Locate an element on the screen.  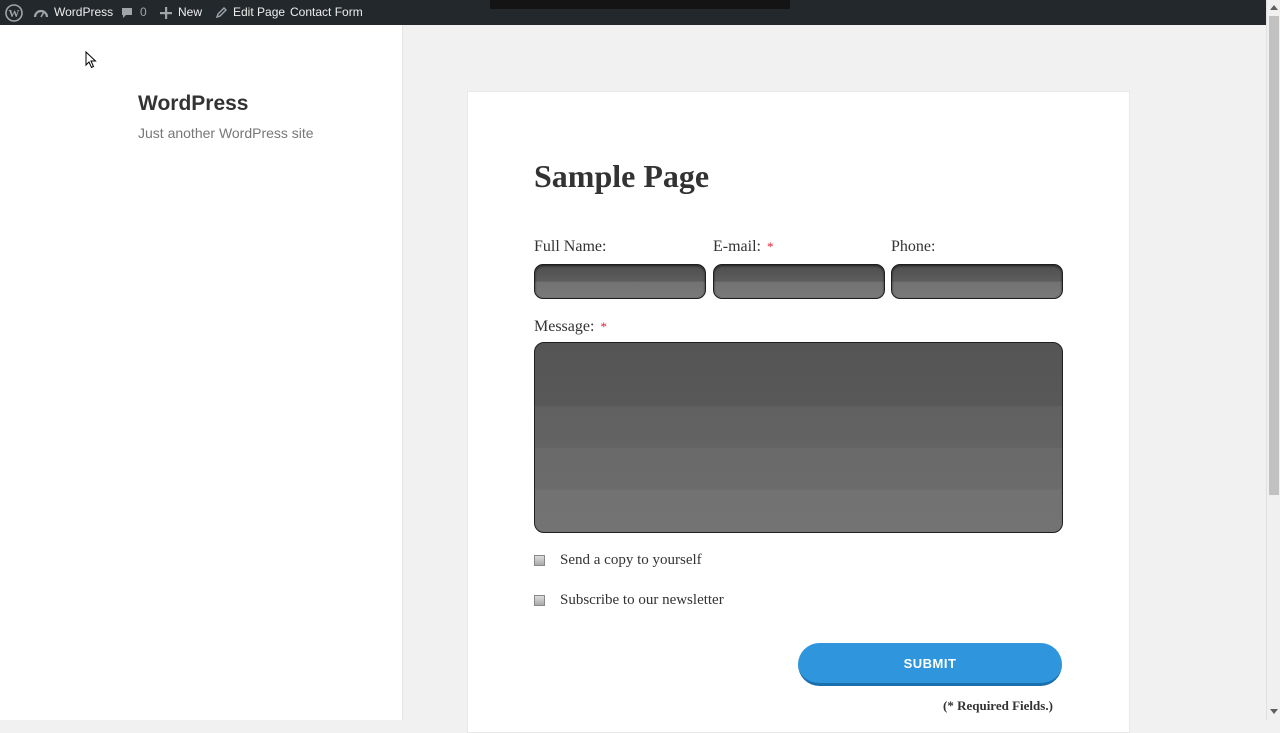
newsletter-checkbox is located at coordinates (539, 600).